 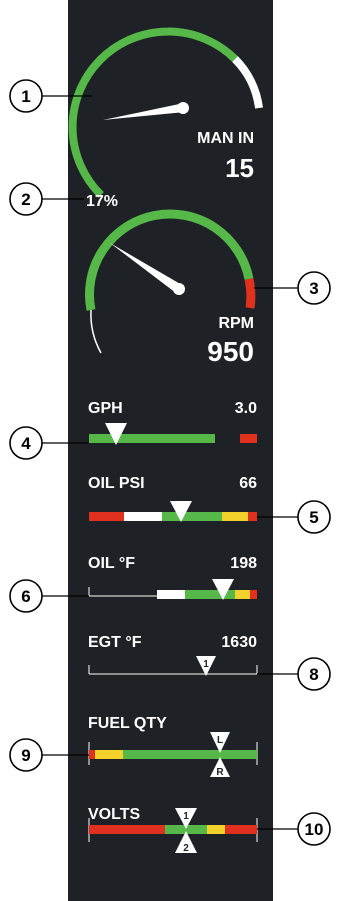 What do you see at coordinates (220, 772) in the screenshot?
I see `fuel-qty-right-tag: R` at bounding box center [220, 772].